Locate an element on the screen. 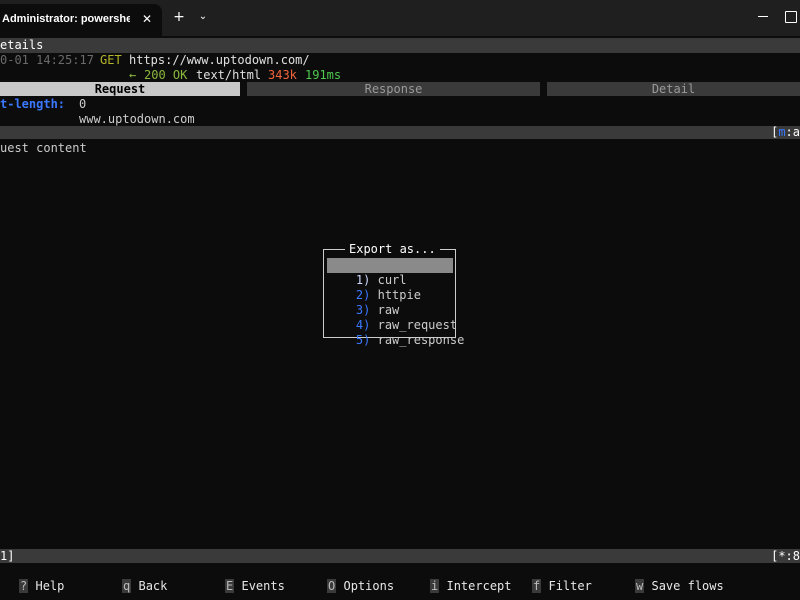 The height and width of the screenshot is (600, 800). export-option-httpie: 2) httpie is located at coordinates (390, 287).